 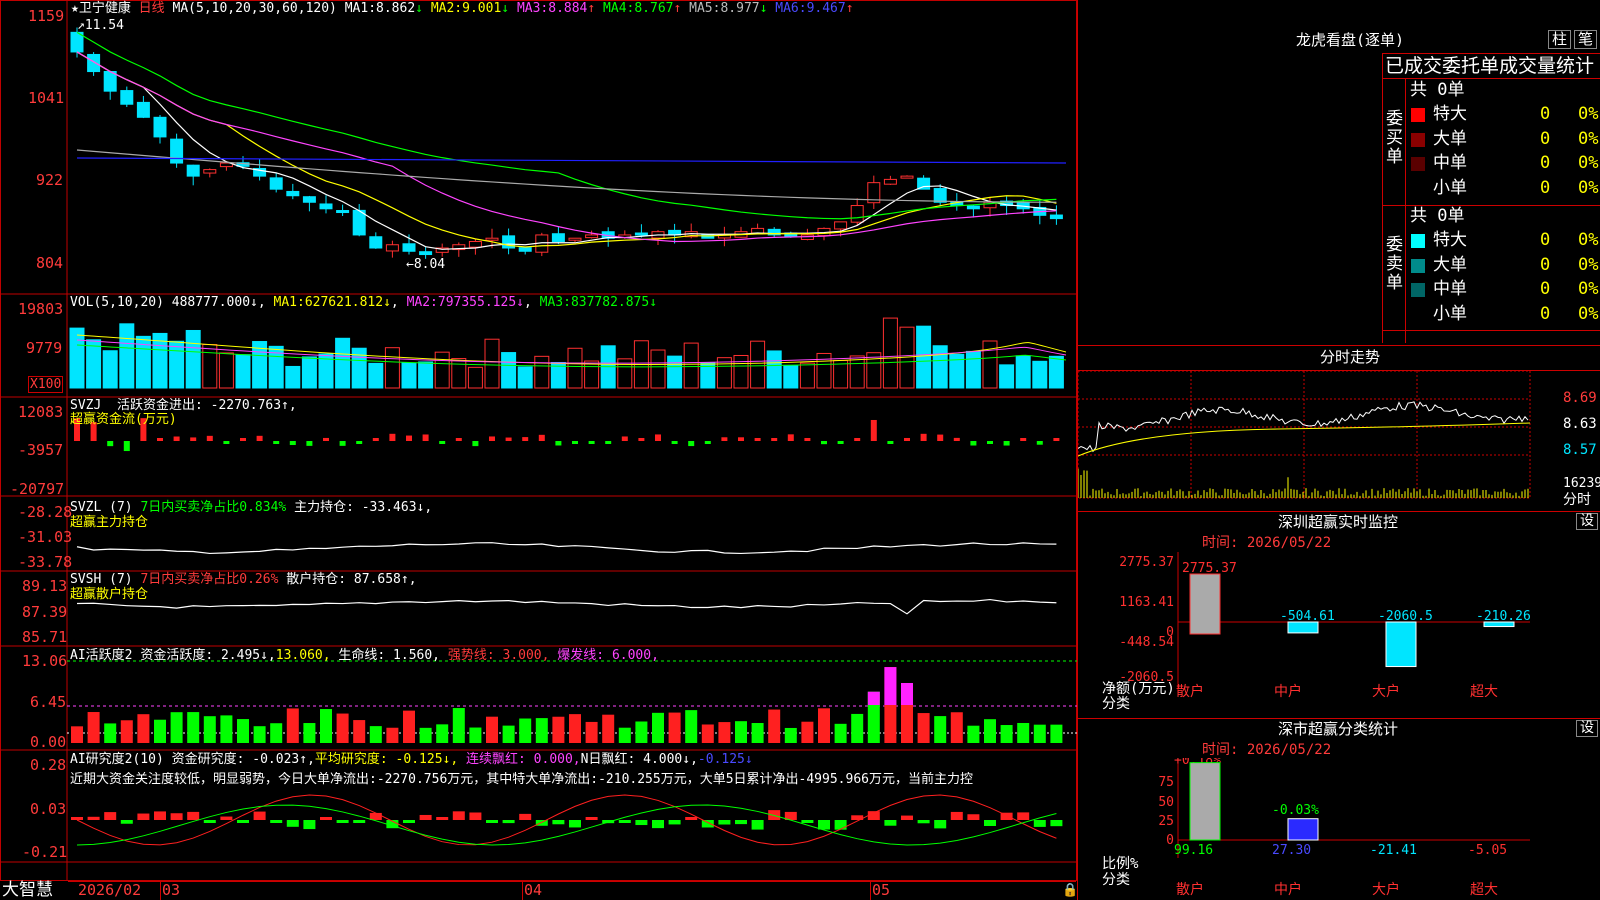 I want to click on lock-icon: 🔒, so click(x=1070, y=890).